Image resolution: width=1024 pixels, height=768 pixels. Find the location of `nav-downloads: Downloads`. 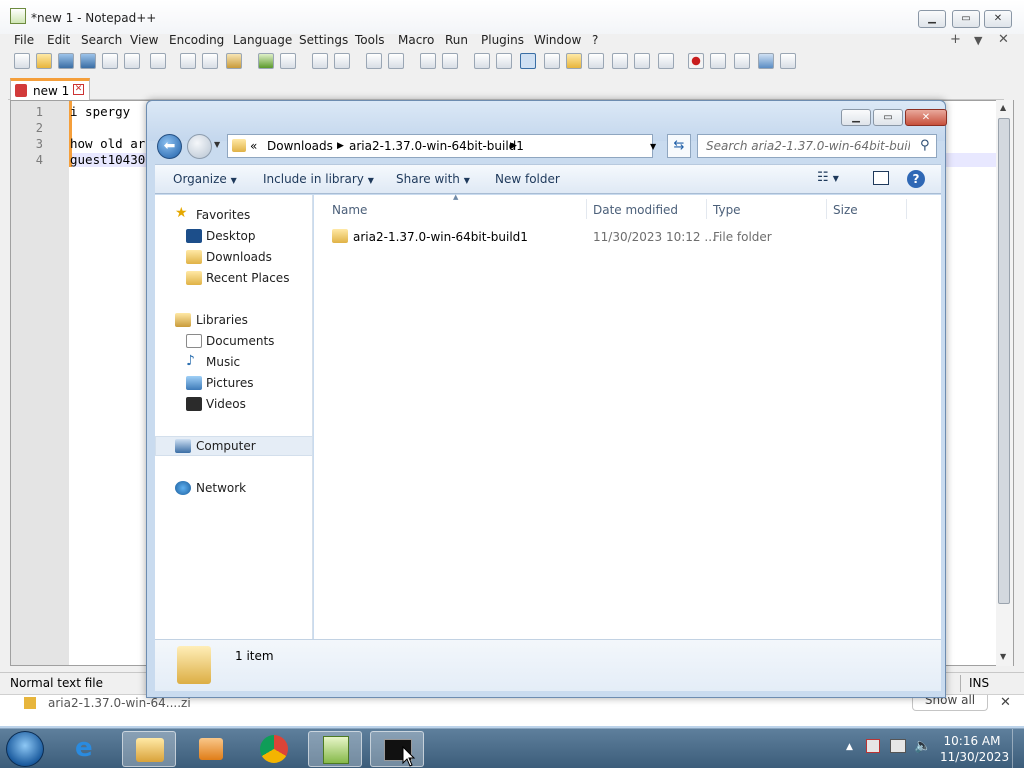

nav-downloads: Downloads is located at coordinates (239, 257).